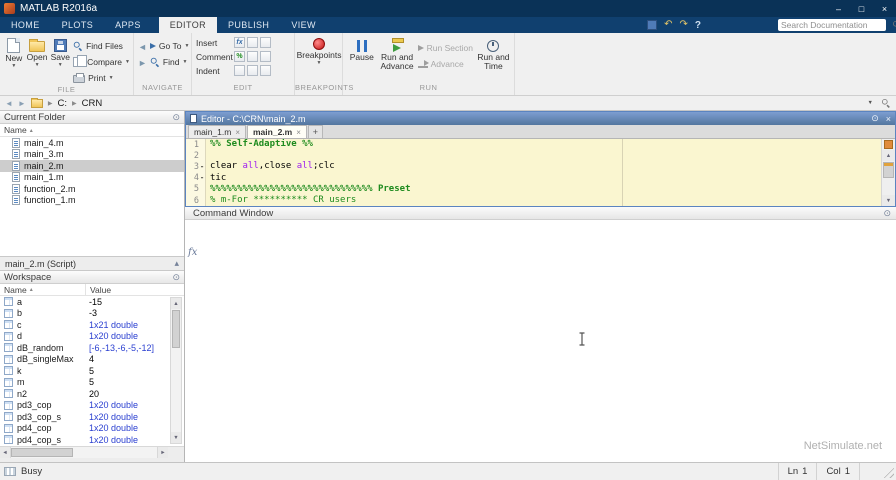 This screenshot has width=896, height=480. Describe the element at coordinates (176, 303) in the screenshot. I see `scroll-up-icon: ▲` at that location.